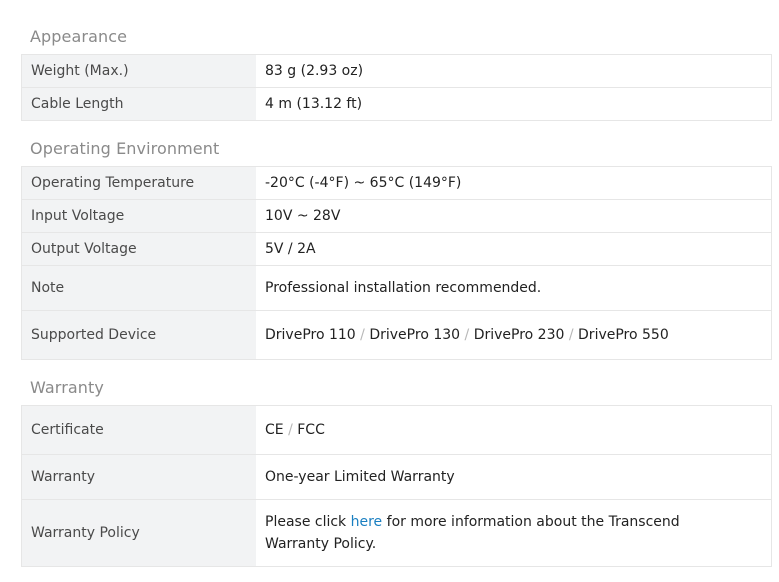  I want to click on row-value: Professional installation recommended., so click(514, 288).